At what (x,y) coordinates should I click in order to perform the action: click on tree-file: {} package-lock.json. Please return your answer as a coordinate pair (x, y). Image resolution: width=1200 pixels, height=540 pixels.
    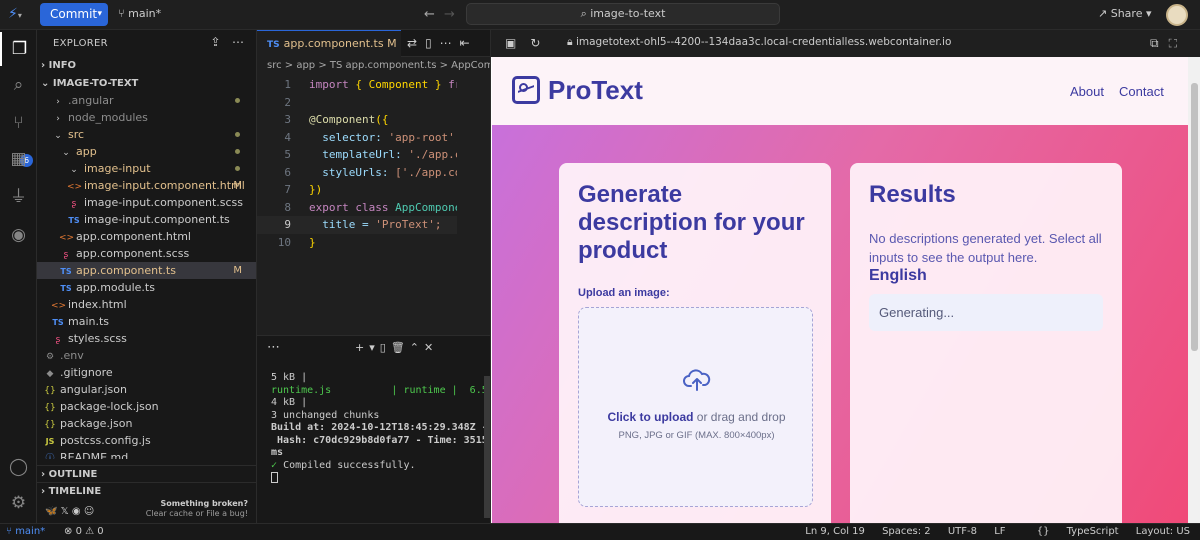
    Looking at the image, I should click on (146, 406).